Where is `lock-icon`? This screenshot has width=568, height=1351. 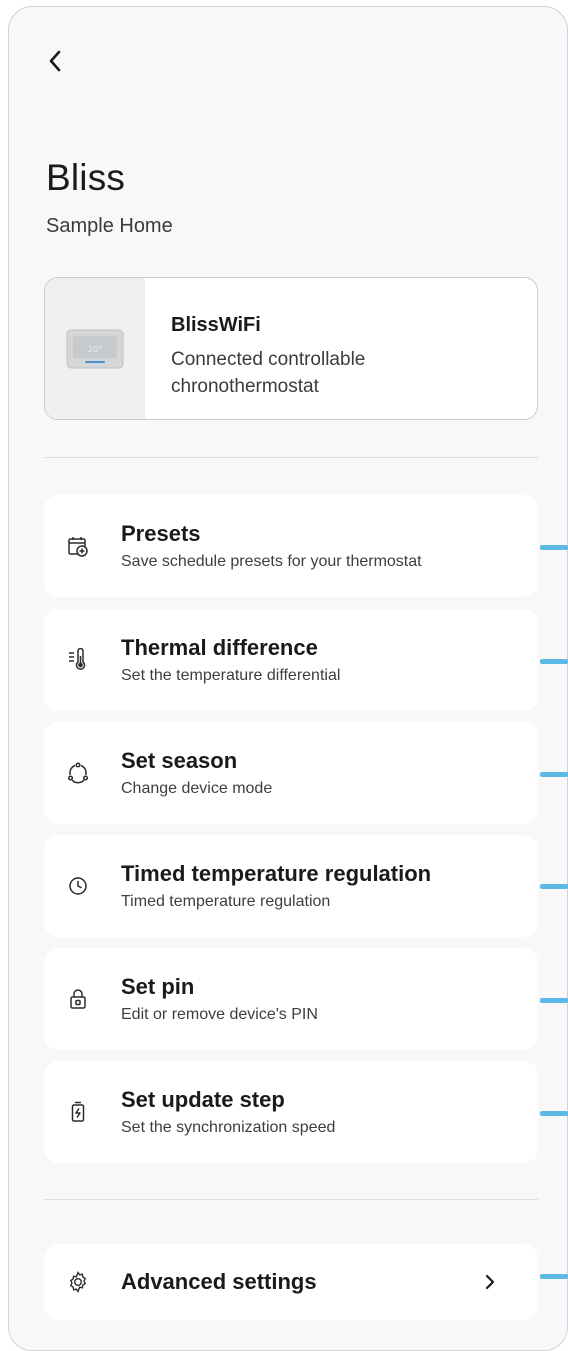 lock-icon is located at coordinates (78, 999).